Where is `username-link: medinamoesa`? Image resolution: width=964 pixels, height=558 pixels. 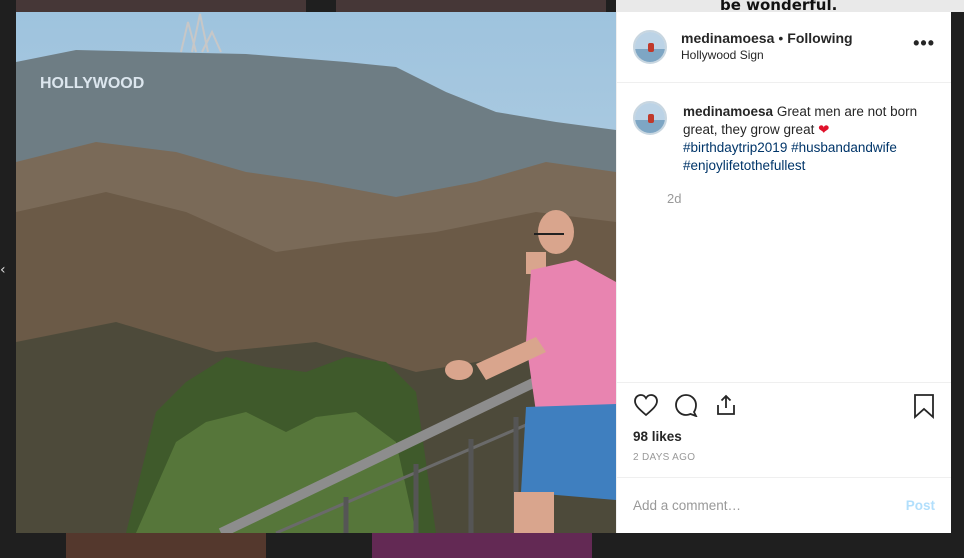 username-link: medinamoesa is located at coordinates (727, 38).